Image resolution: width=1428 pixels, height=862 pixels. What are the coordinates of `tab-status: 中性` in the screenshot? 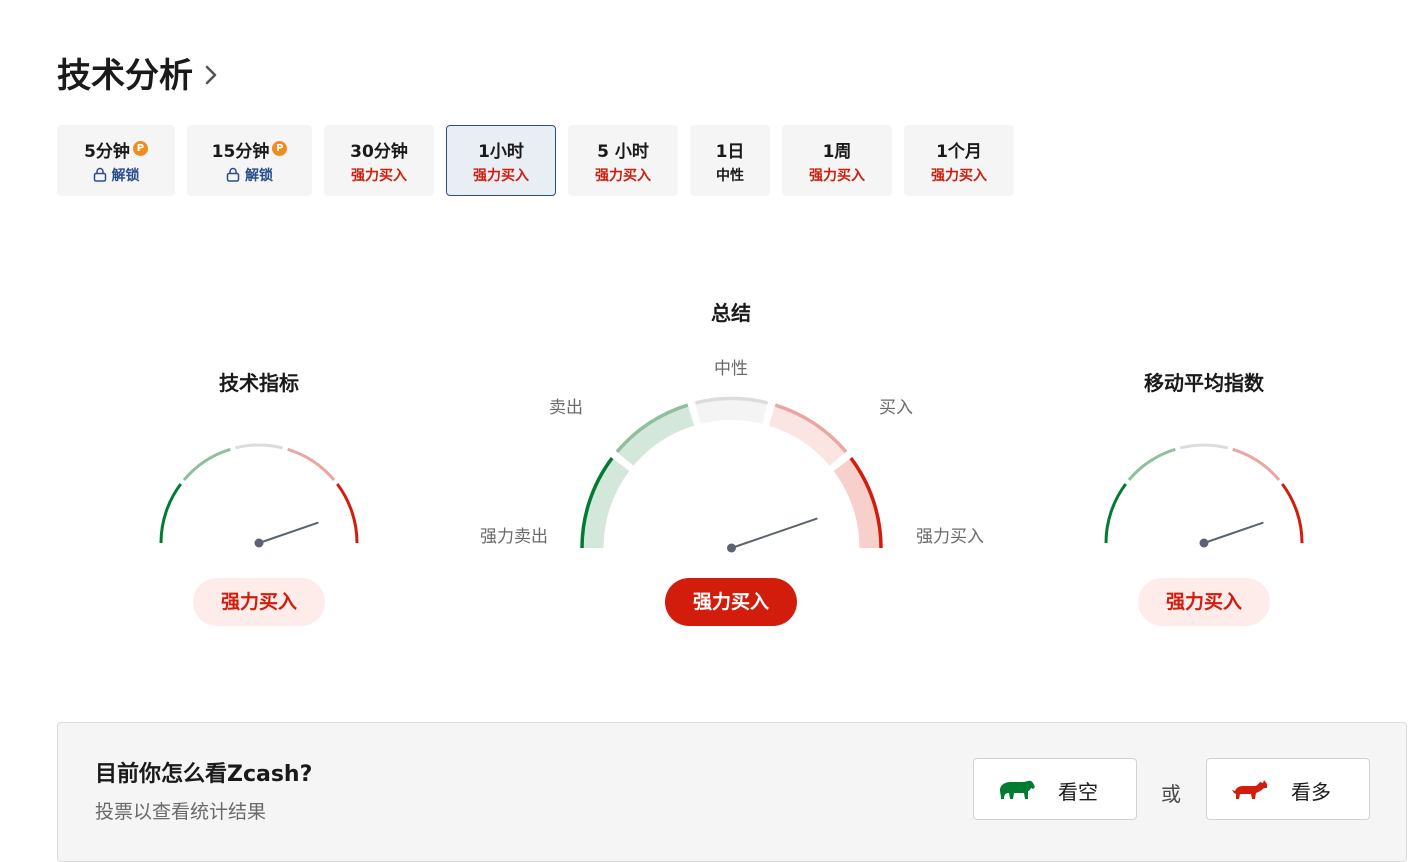 It's located at (730, 176).